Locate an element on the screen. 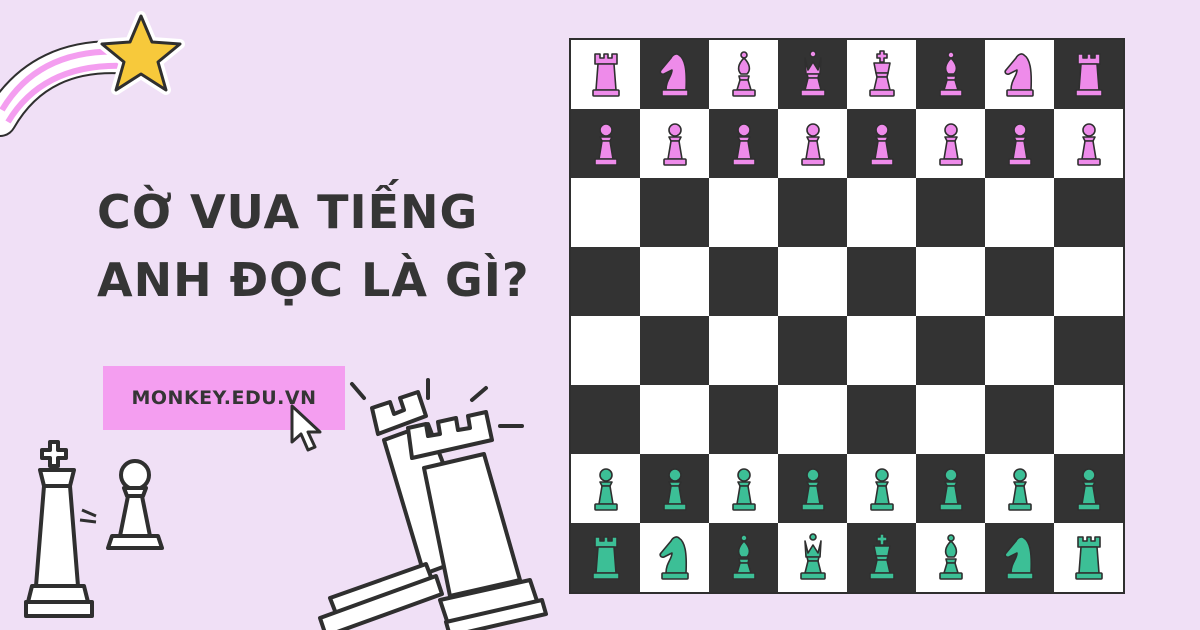  pink-king-icon is located at coordinates (882, 74).